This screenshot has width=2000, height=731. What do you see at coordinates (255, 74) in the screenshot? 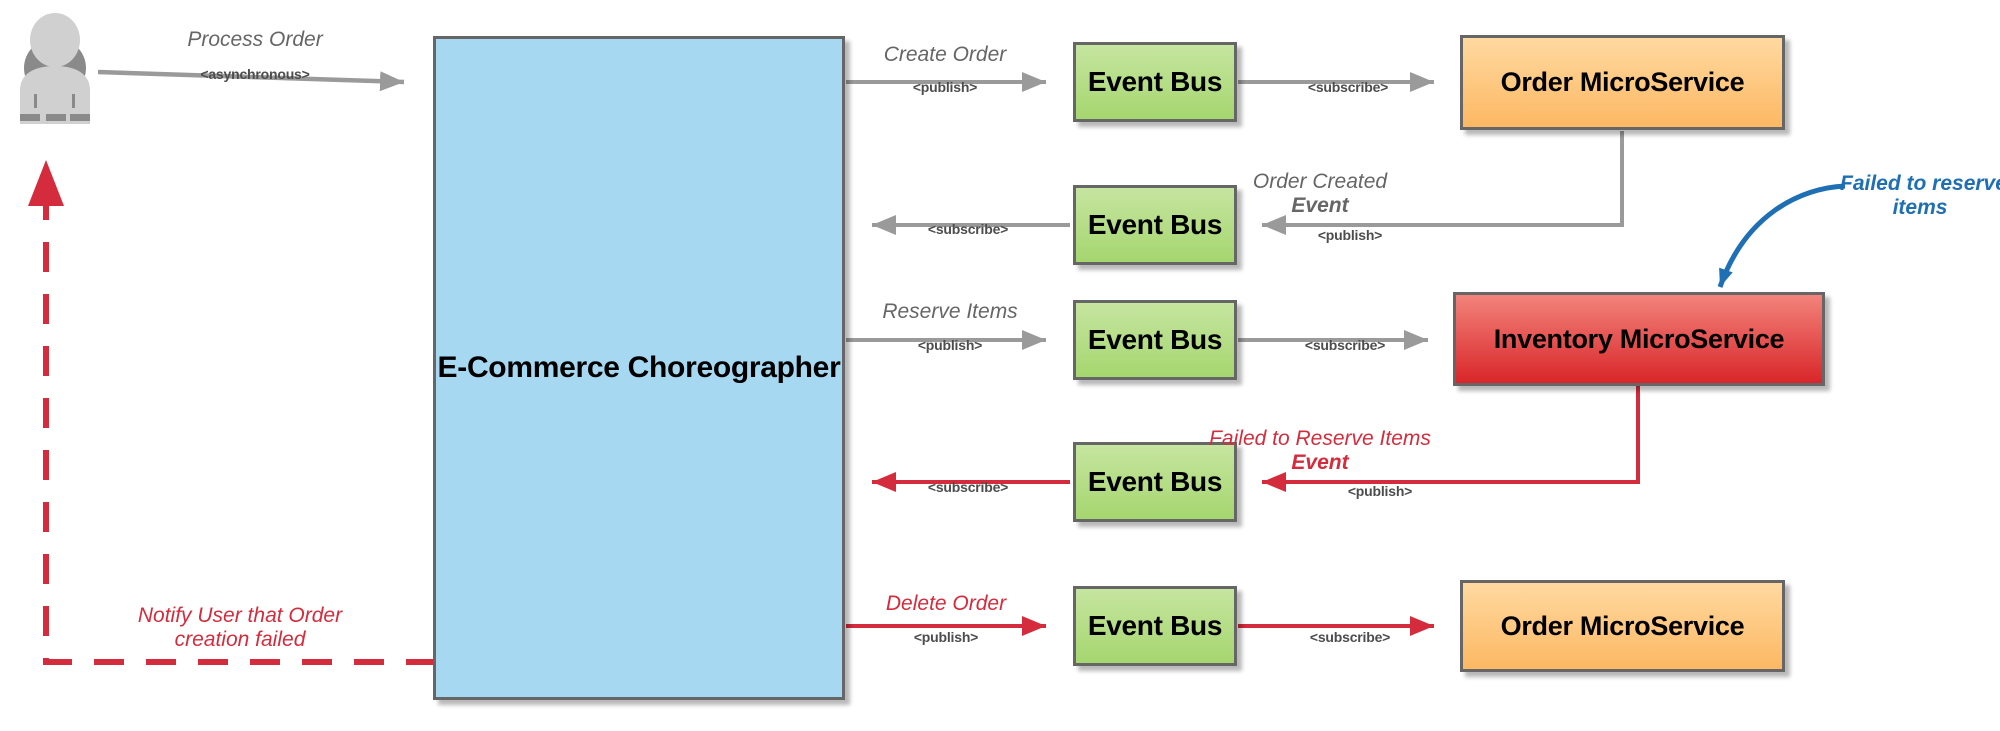
I see `label-process-order-stereotype: <asynchronous>` at bounding box center [255, 74].